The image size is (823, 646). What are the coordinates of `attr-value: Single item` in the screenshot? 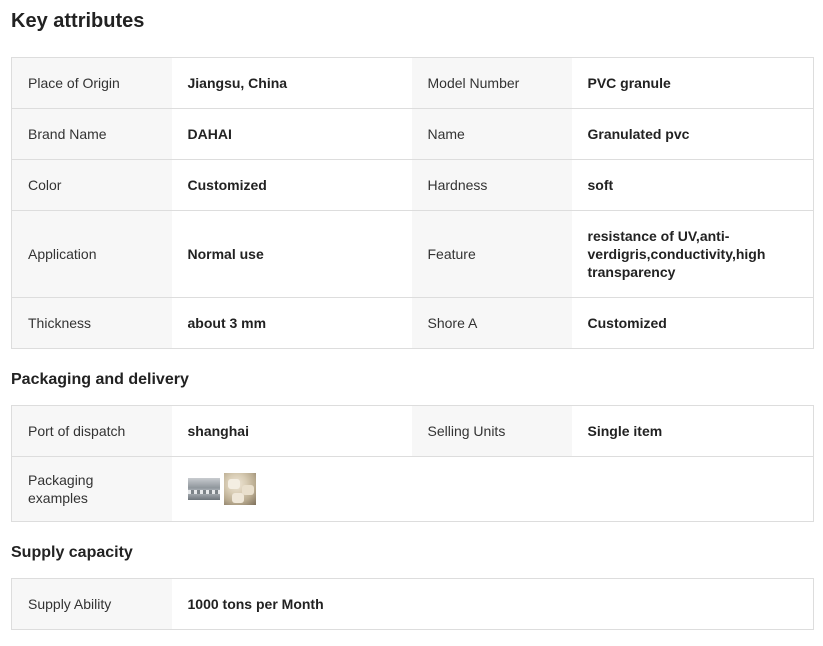 It's located at (692, 431).